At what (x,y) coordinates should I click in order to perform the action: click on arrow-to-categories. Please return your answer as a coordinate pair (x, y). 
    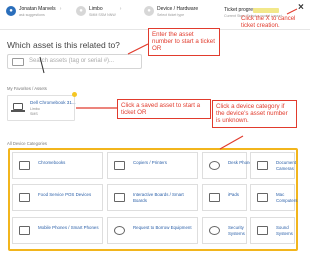
    Looking at the image, I should click on (231, 142).